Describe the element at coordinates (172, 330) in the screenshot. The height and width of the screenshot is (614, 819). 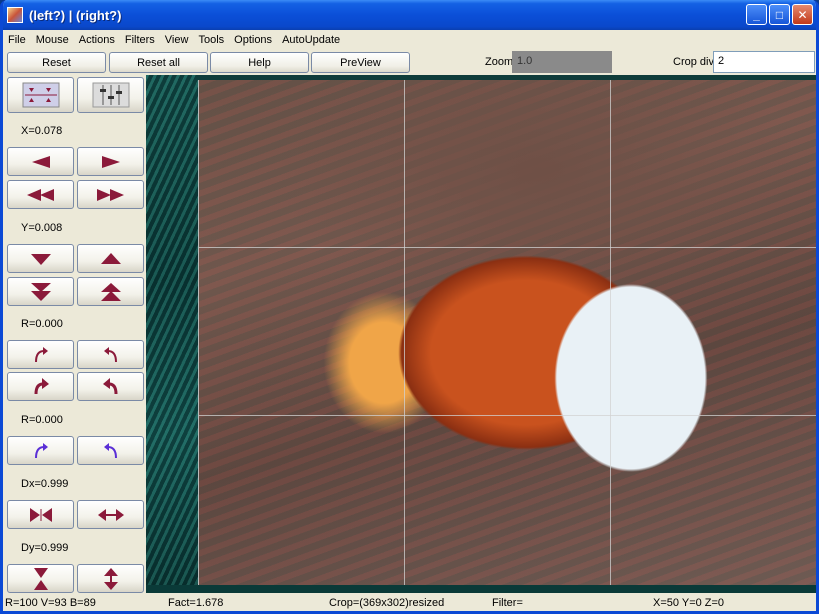
I see `left-image-strip` at that location.